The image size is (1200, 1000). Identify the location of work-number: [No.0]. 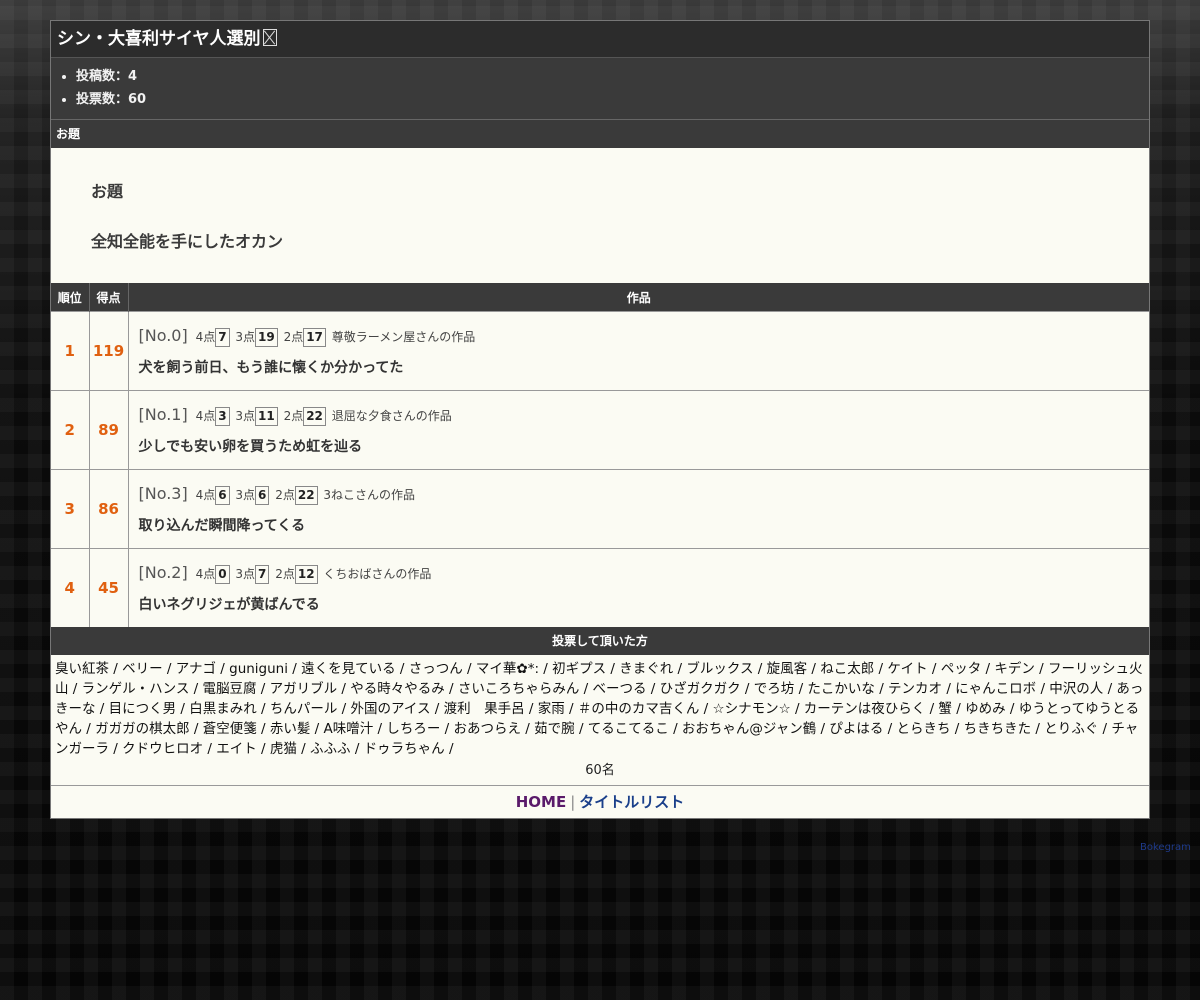
(163, 335).